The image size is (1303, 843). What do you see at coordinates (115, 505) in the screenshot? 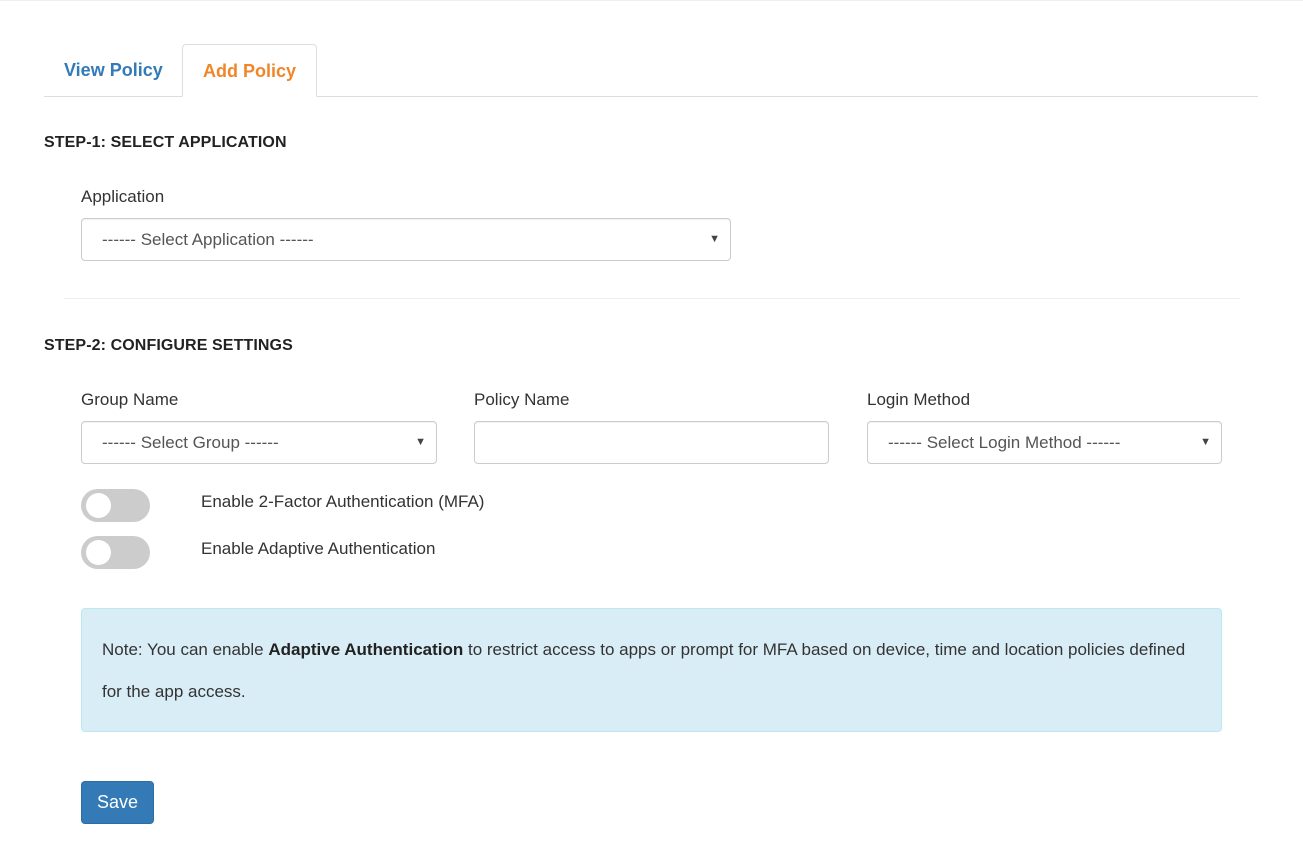
I see `mfa-toggle` at bounding box center [115, 505].